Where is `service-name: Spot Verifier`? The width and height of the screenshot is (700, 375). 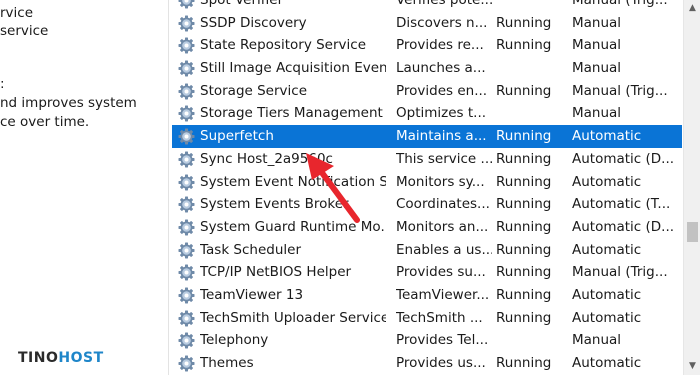
service-name: Spot Verifier is located at coordinates (242, 4).